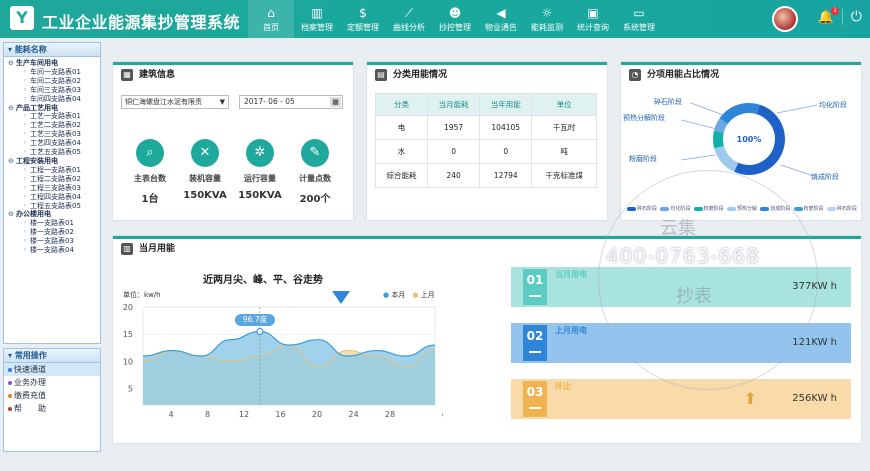  I want to click on table-cell: 12794, so click(506, 175).